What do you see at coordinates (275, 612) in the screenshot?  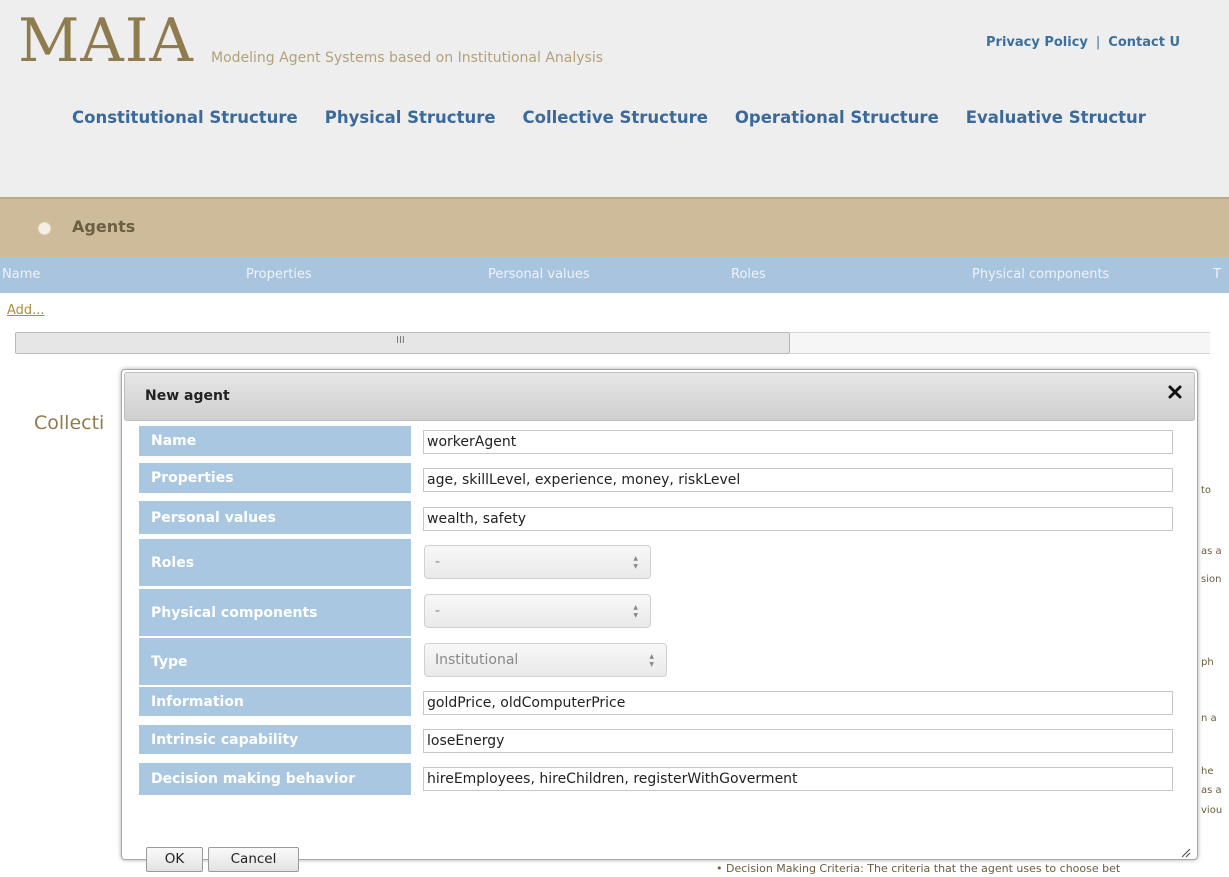 I see `field-label-physical-components: Physical components` at bounding box center [275, 612].